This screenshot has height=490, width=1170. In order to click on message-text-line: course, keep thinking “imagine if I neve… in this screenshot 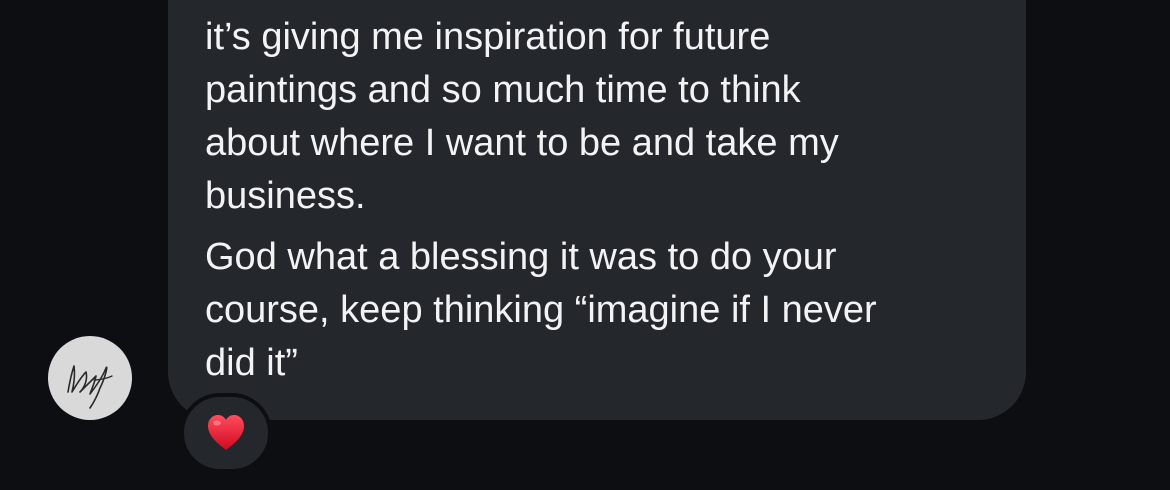, I will do `click(541, 310)`.